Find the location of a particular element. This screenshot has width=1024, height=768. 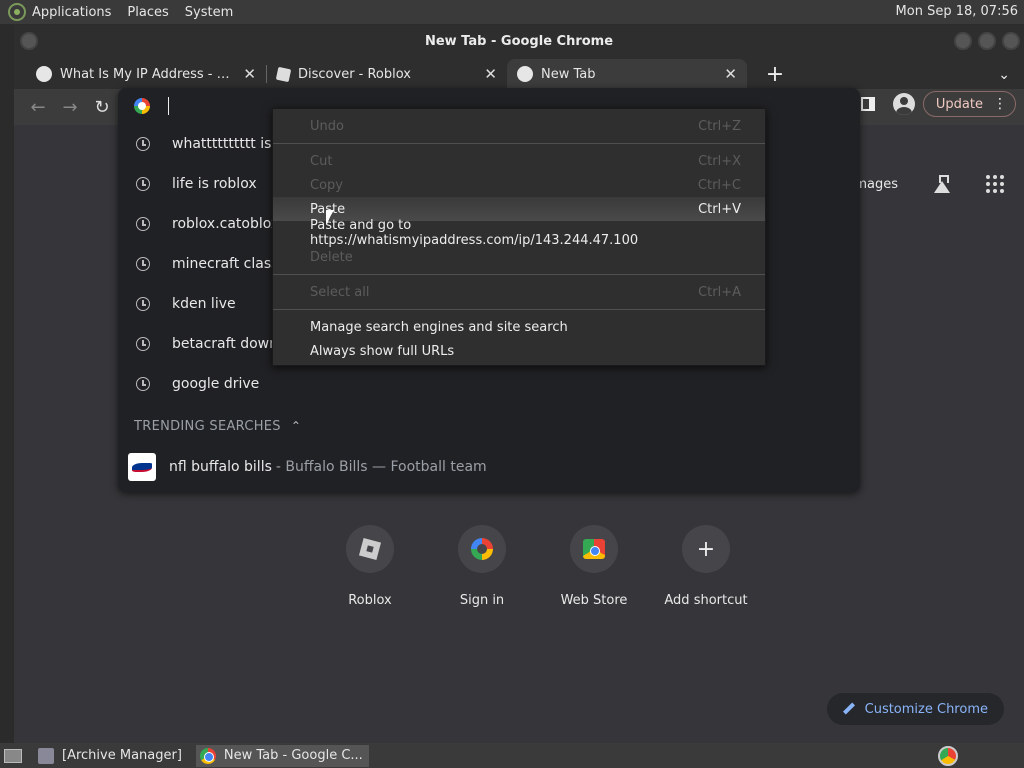

back-arrow-icon: ← is located at coordinates (38, 107).